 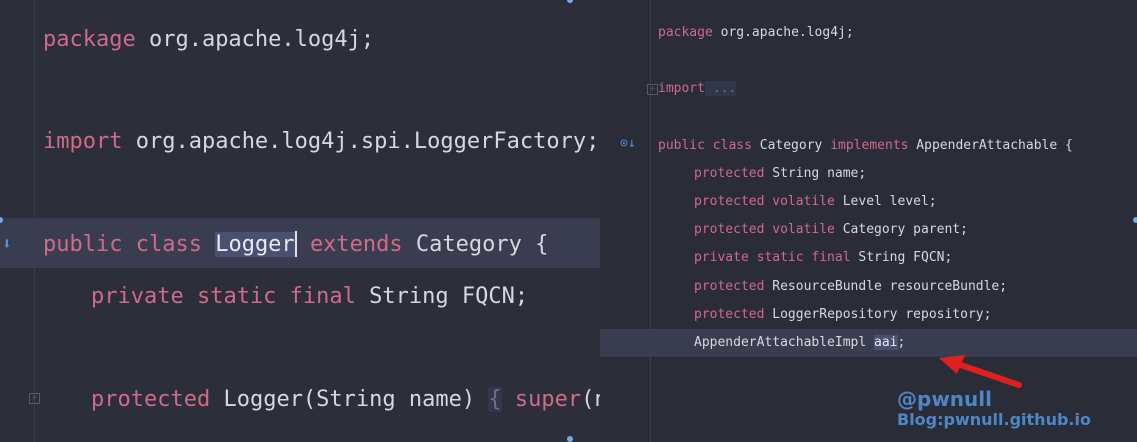 What do you see at coordinates (7, 243) in the screenshot?
I see `override-gutter-icon: ⬇` at bounding box center [7, 243].